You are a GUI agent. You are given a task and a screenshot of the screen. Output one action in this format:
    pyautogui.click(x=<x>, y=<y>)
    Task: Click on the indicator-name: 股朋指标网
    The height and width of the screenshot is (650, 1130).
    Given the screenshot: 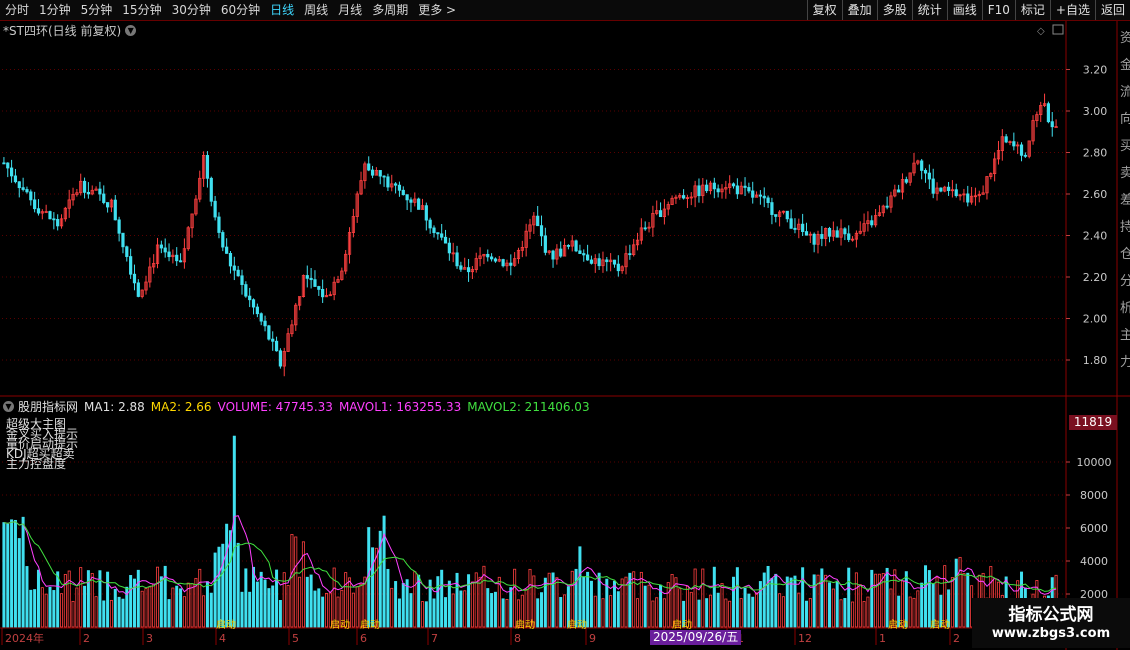 What is the action you would take?
    pyautogui.click(x=48, y=406)
    